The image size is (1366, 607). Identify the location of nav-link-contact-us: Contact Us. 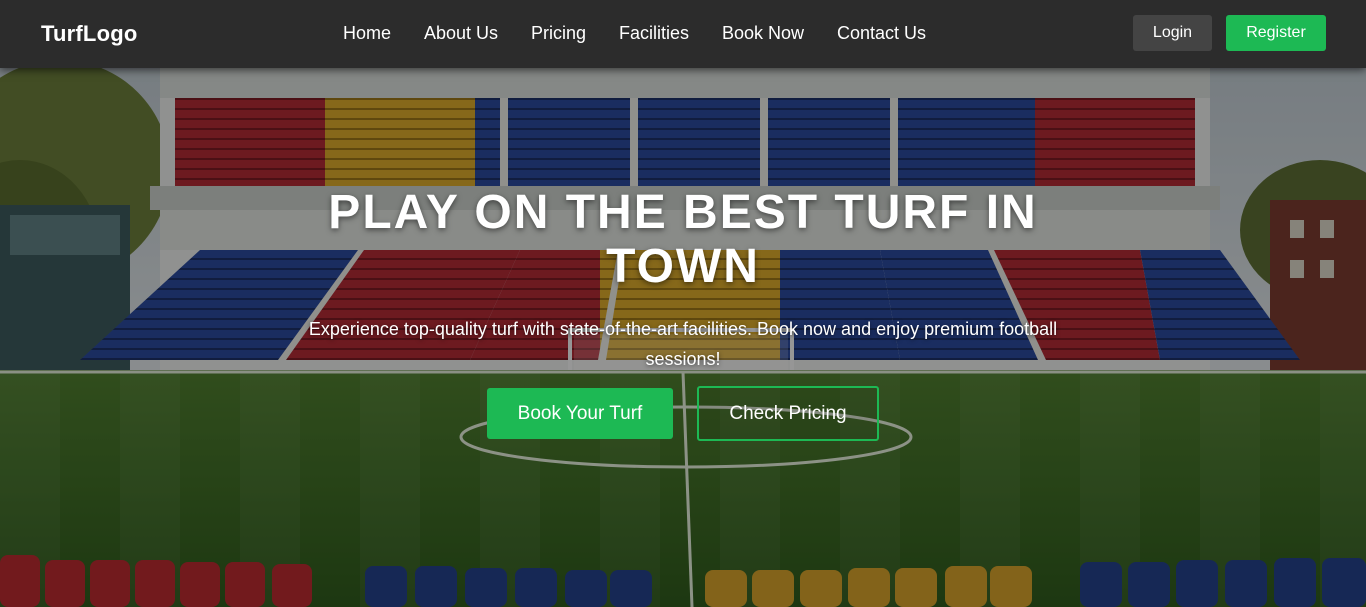
(881, 33).